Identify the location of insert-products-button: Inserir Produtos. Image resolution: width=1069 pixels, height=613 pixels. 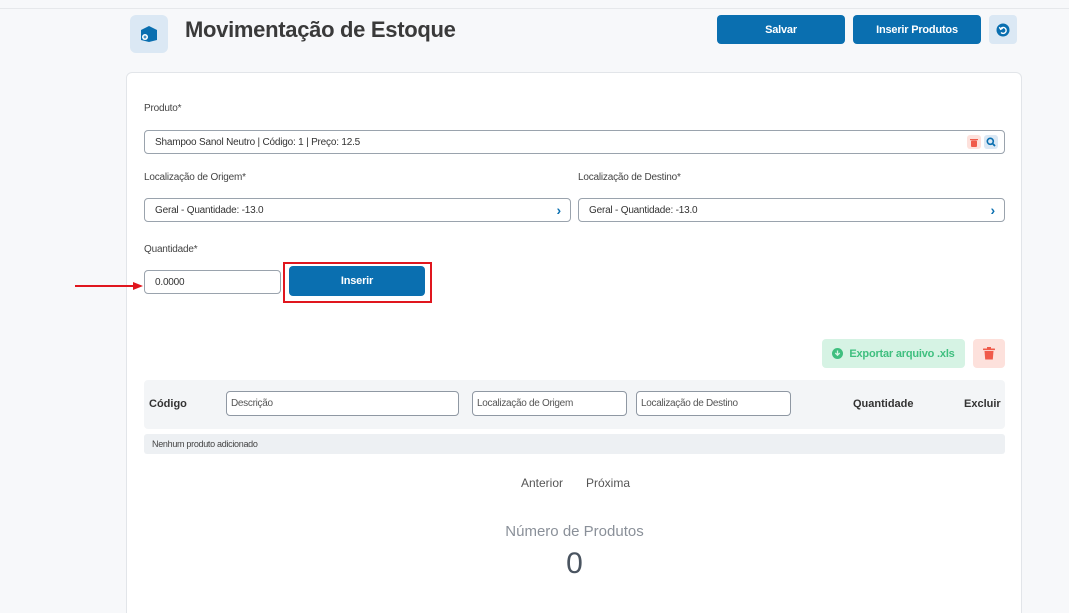
(917, 29).